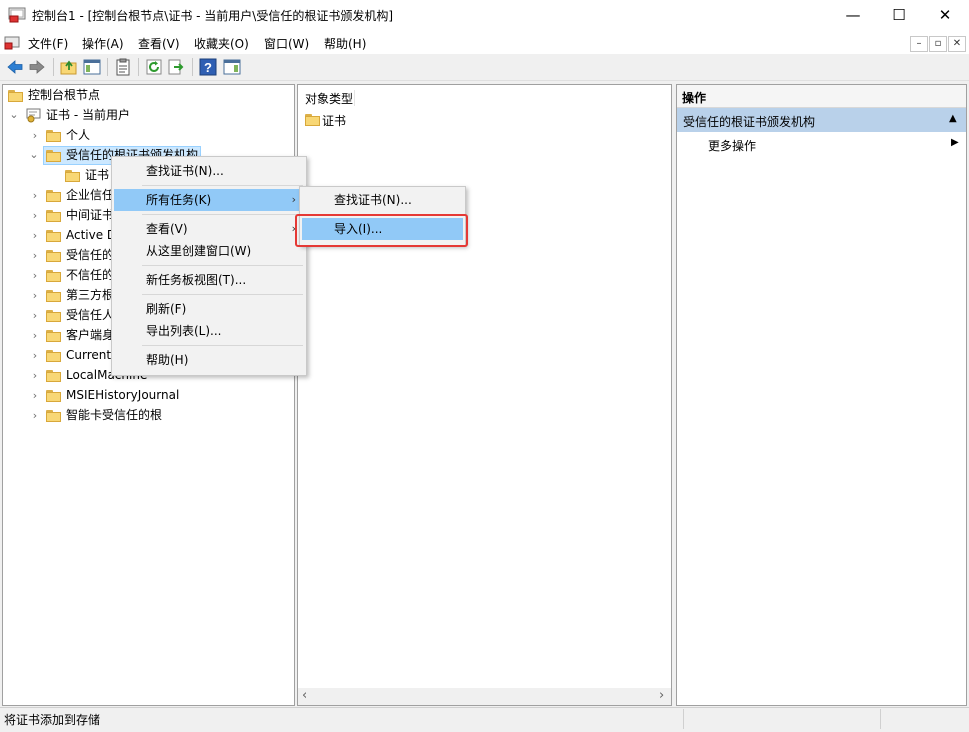  I want to click on tree-item-third-party-root: 第三方根, so click(90, 295).